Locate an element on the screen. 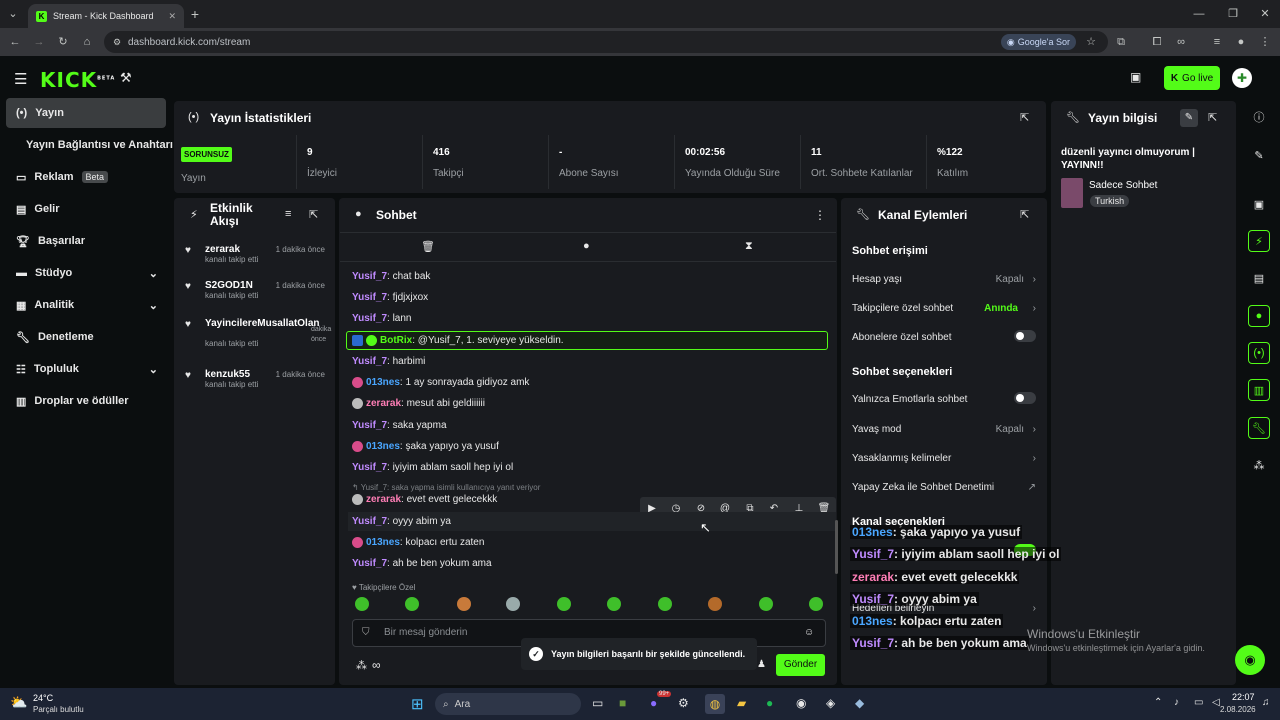 The width and height of the screenshot is (1280, 720). reload-icon: ↻ is located at coordinates (63, 42).